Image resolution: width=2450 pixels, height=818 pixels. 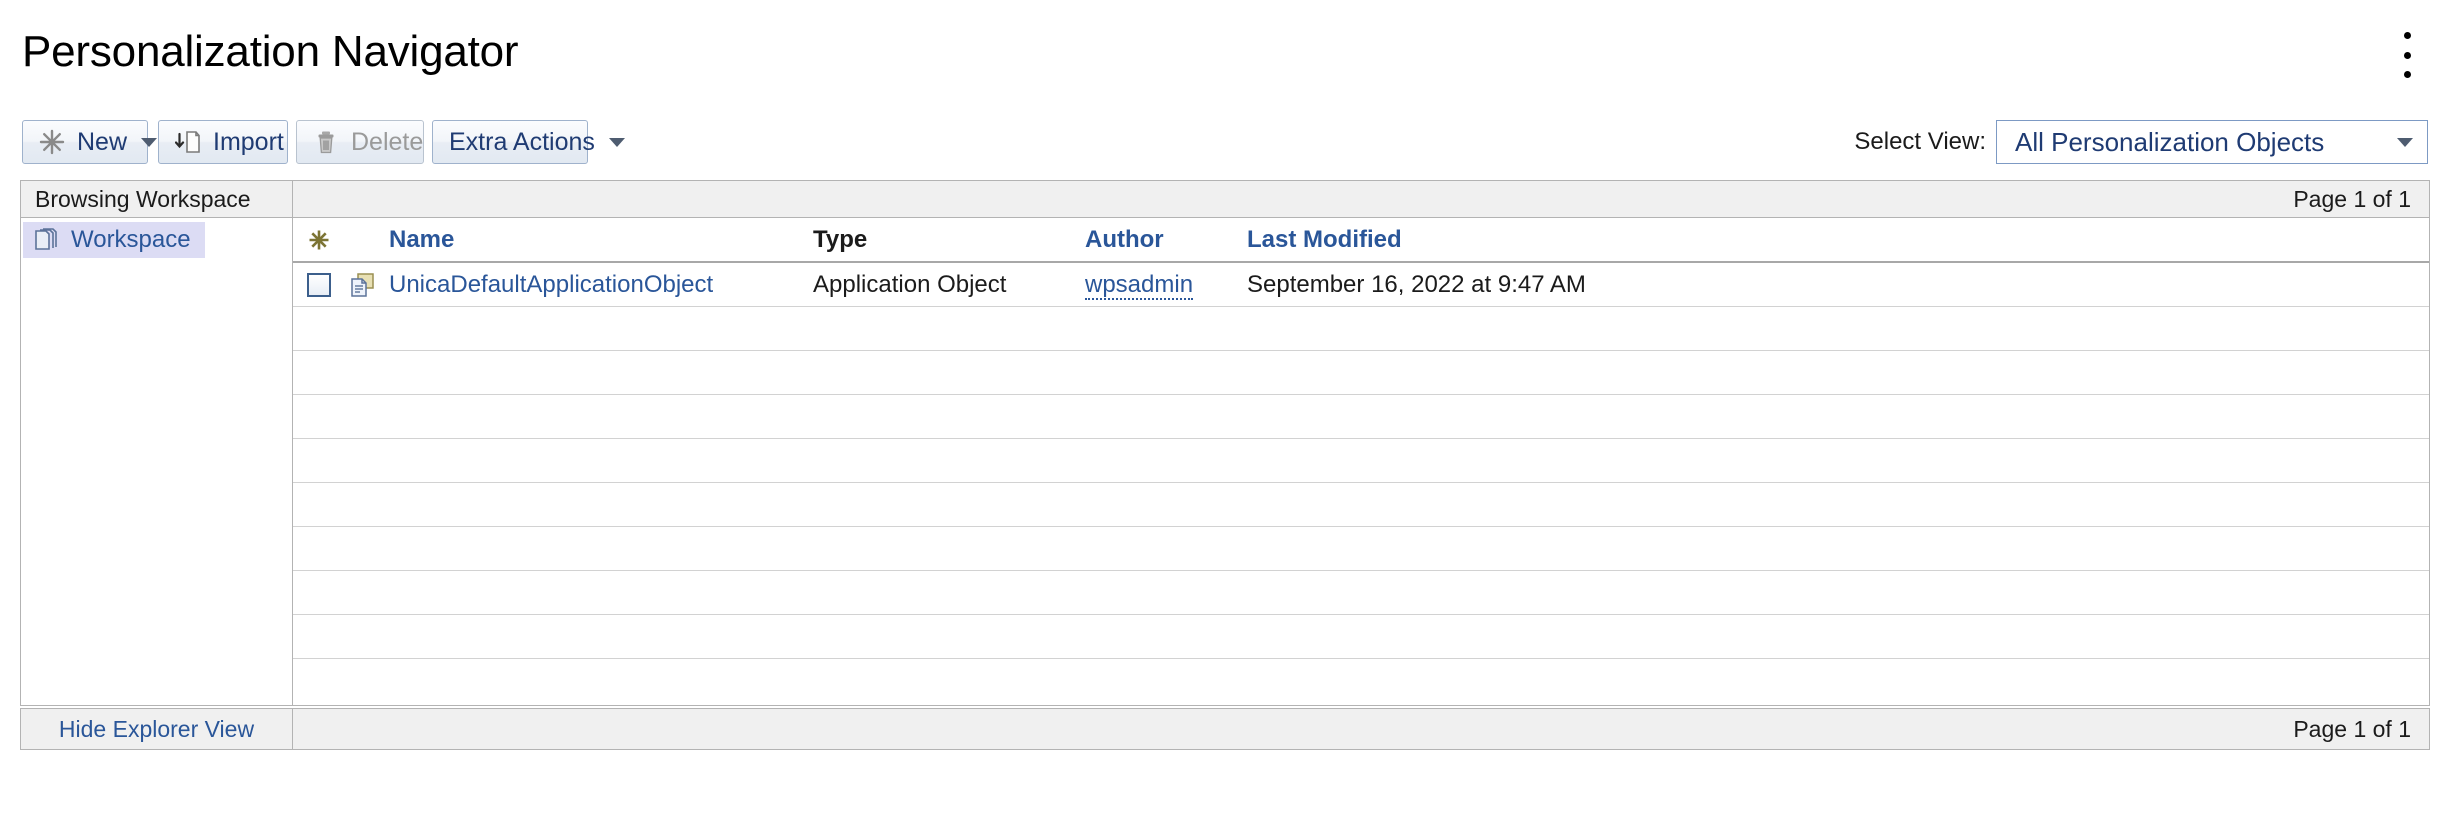 I want to click on page-header: Personalization Navigator, so click(x=1225, y=52).